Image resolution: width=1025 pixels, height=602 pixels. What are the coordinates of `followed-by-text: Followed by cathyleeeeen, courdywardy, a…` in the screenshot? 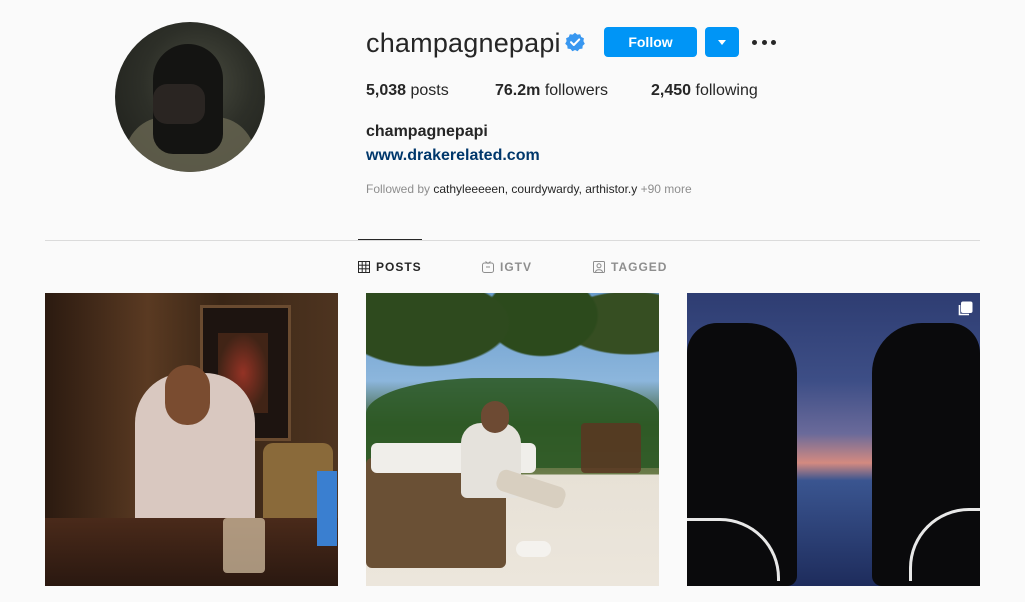 It's located at (529, 189).